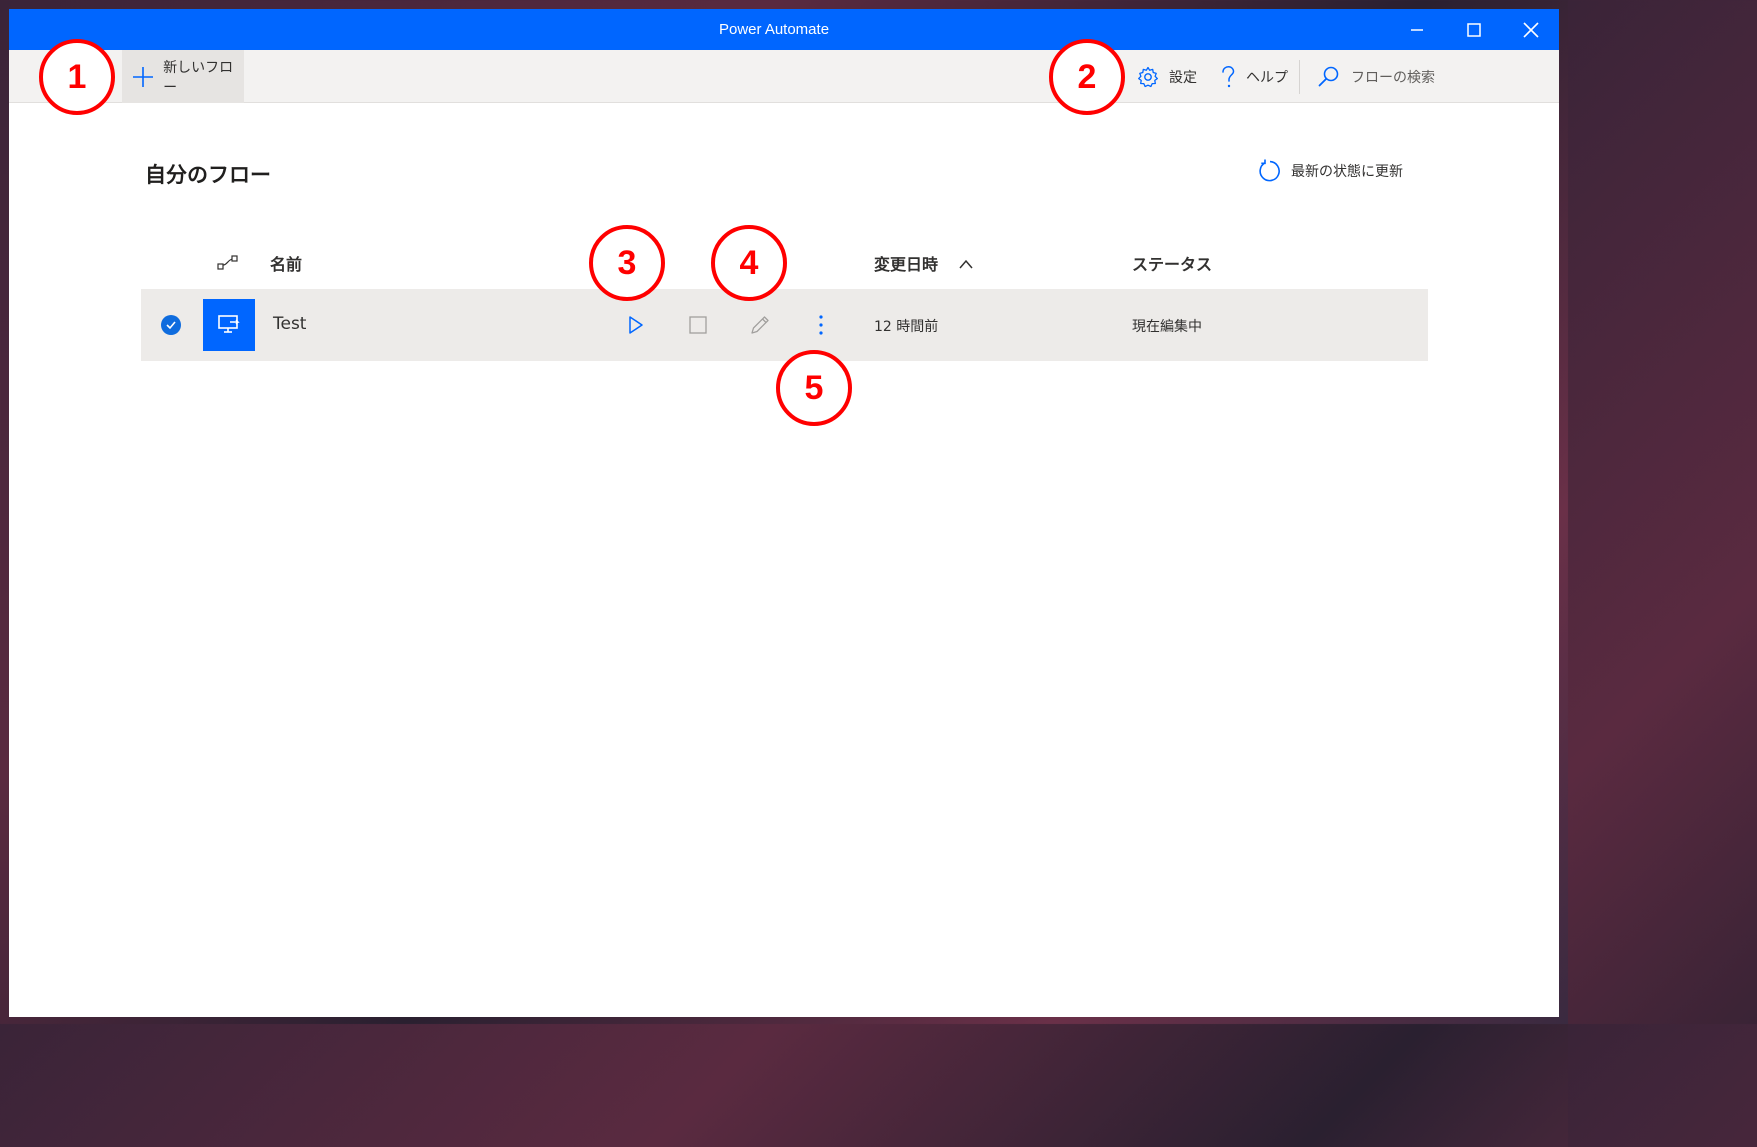  I want to click on annotation-badge-4: 4, so click(749, 263).